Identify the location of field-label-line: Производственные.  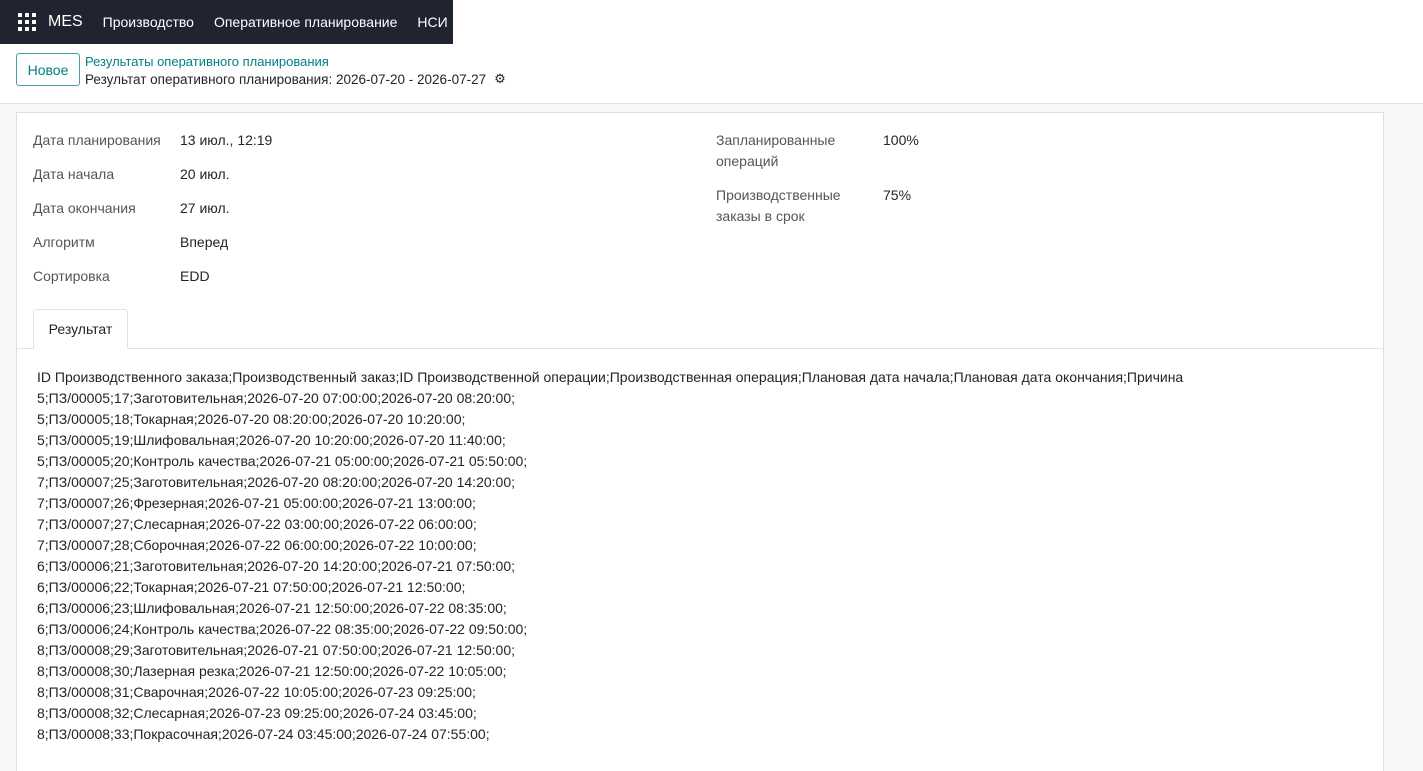
(778, 195).